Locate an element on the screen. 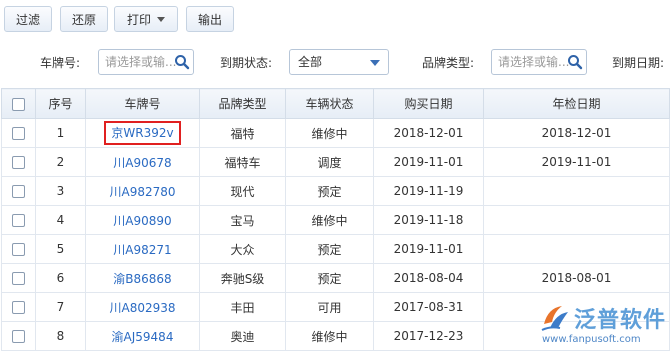 This screenshot has width=670, height=352. table-header-row: 序号 车牌号 品牌类型 车辆状态 购买日期 年检日期 is located at coordinates (335, 103).